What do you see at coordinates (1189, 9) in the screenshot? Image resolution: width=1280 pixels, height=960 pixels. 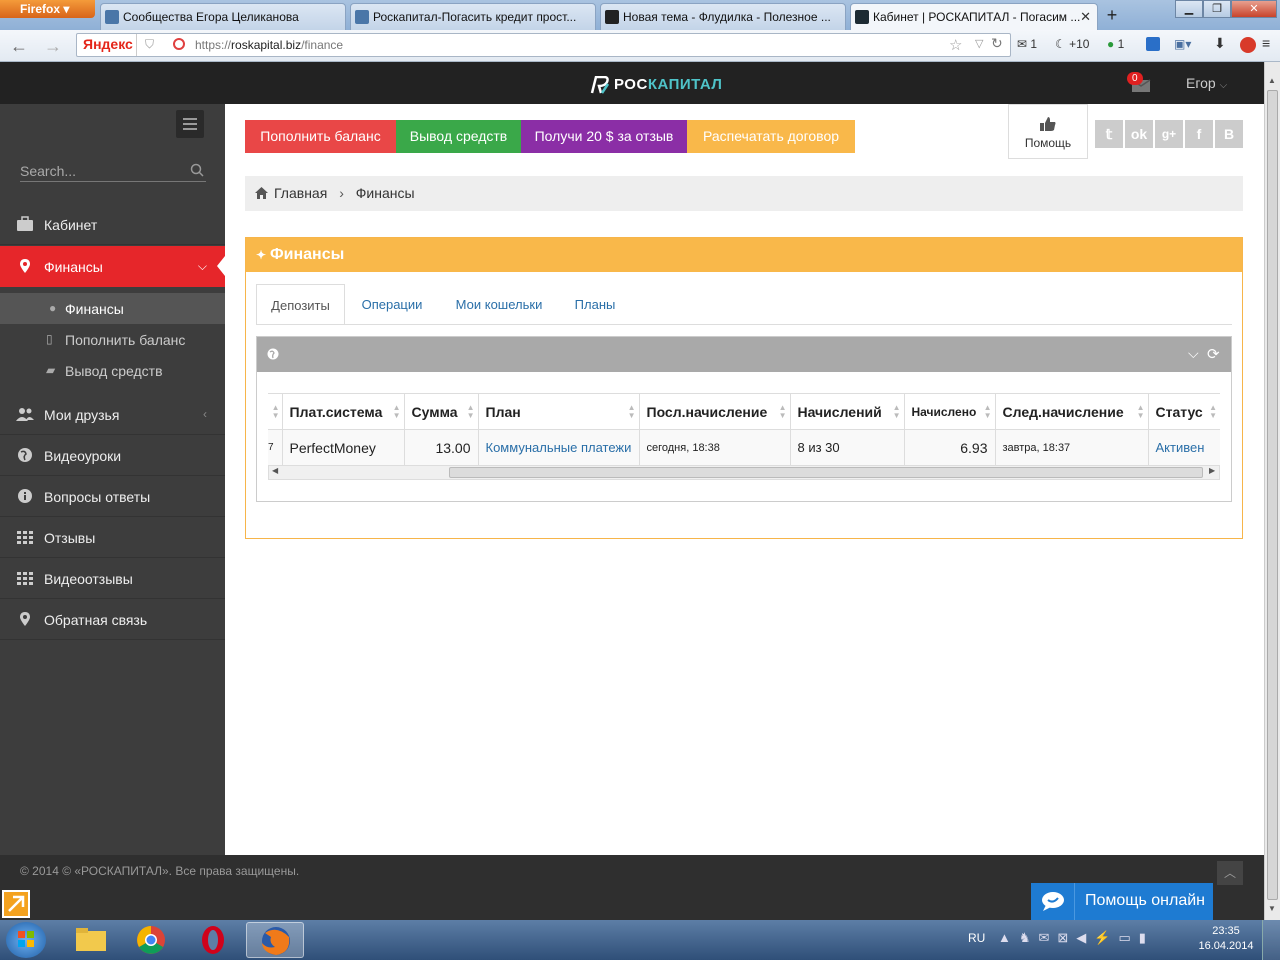 I see `minimize-window-button: ▁` at bounding box center [1189, 9].